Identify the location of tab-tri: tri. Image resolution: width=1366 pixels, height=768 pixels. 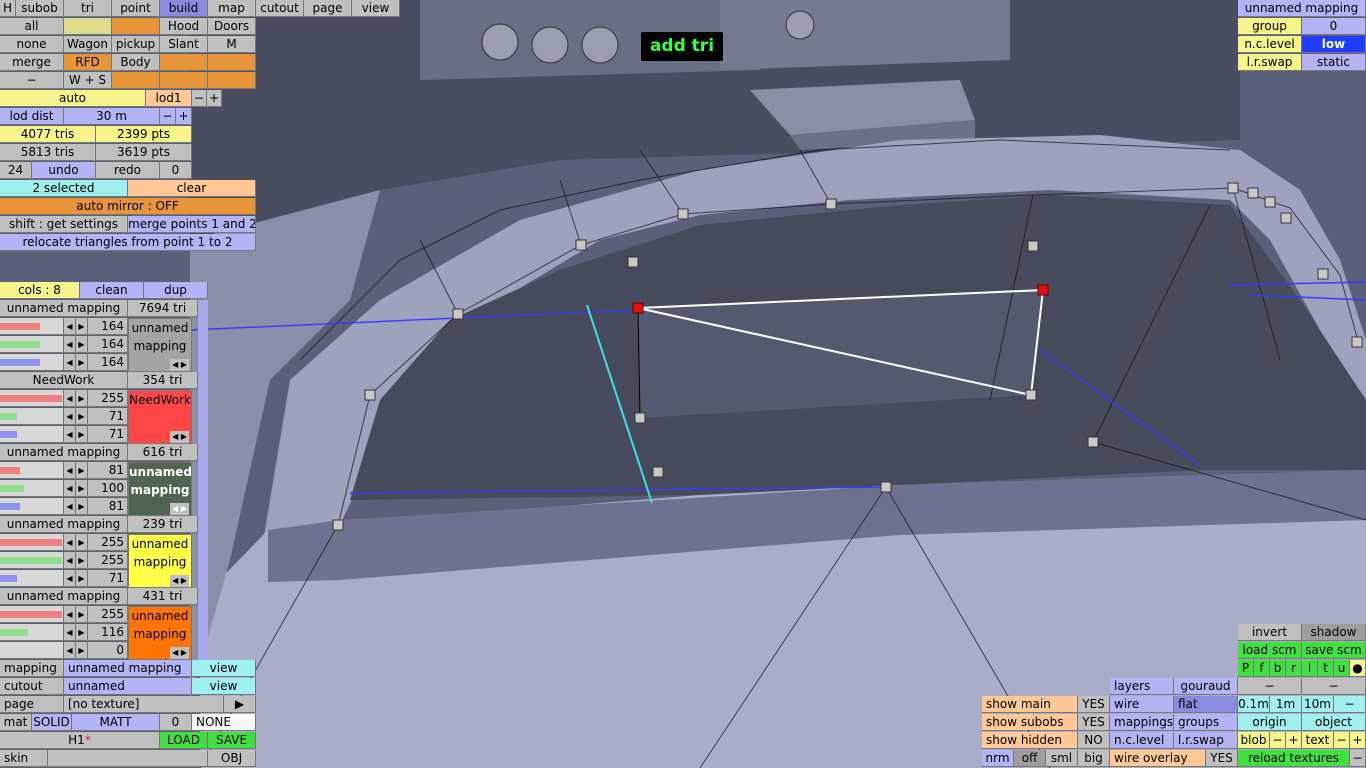
(88, 8).